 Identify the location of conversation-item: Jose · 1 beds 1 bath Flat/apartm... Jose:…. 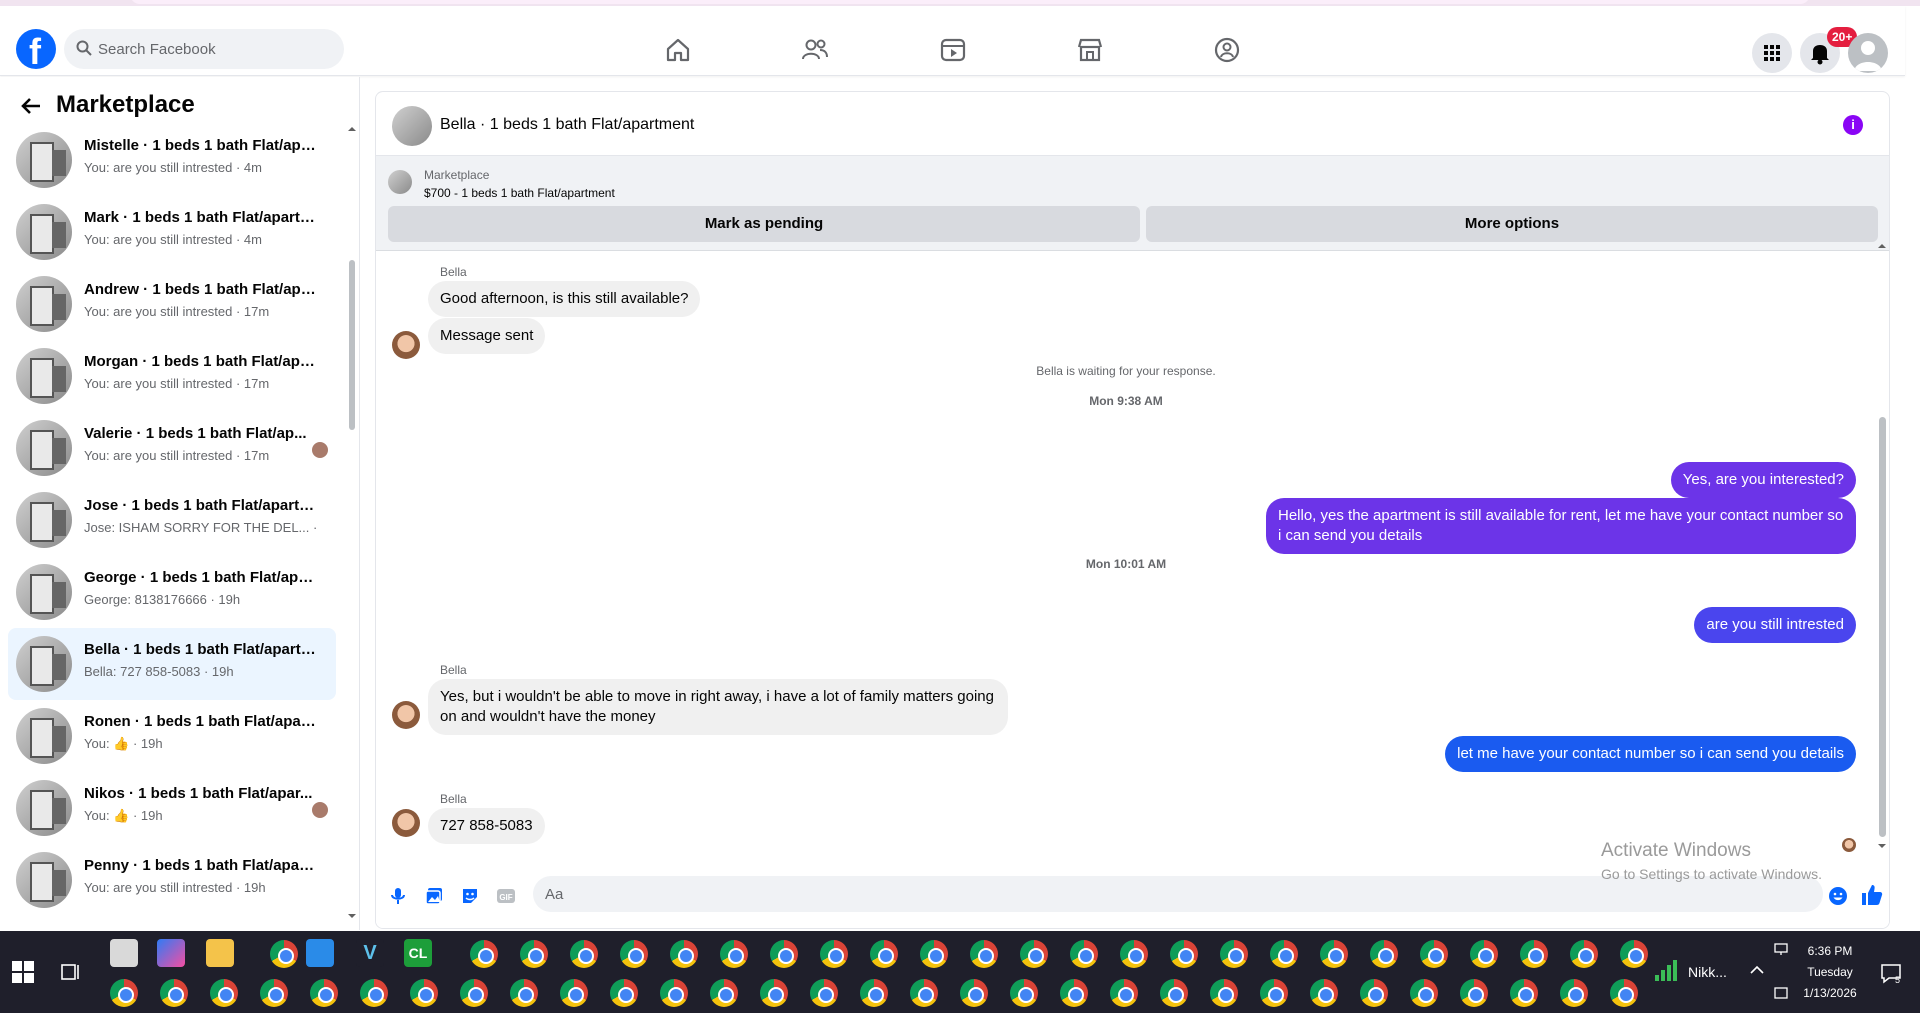
(172, 520).